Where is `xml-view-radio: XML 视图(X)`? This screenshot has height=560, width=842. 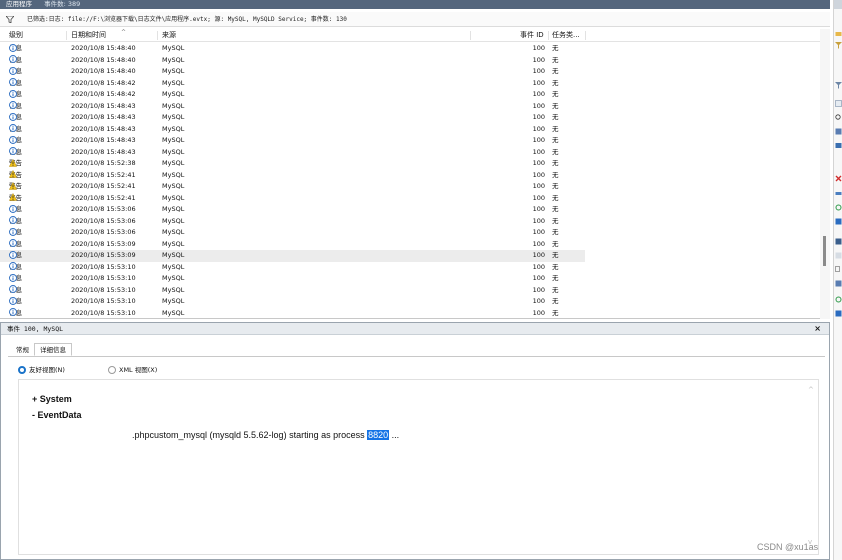
xml-view-radio: XML 视图(X) is located at coordinates (132, 369).